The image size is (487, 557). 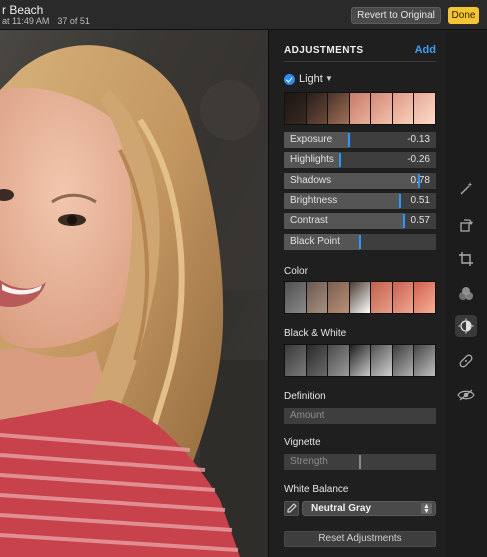 What do you see at coordinates (360, 181) in the screenshot?
I see `slider-shadows: Shadows 0.78` at bounding box center [360, 181].